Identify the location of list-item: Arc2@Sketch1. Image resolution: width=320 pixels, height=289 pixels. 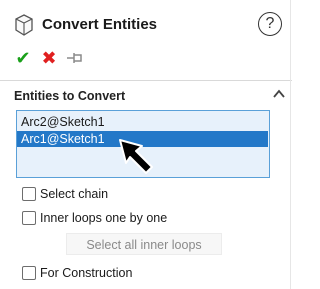
(142, 122).